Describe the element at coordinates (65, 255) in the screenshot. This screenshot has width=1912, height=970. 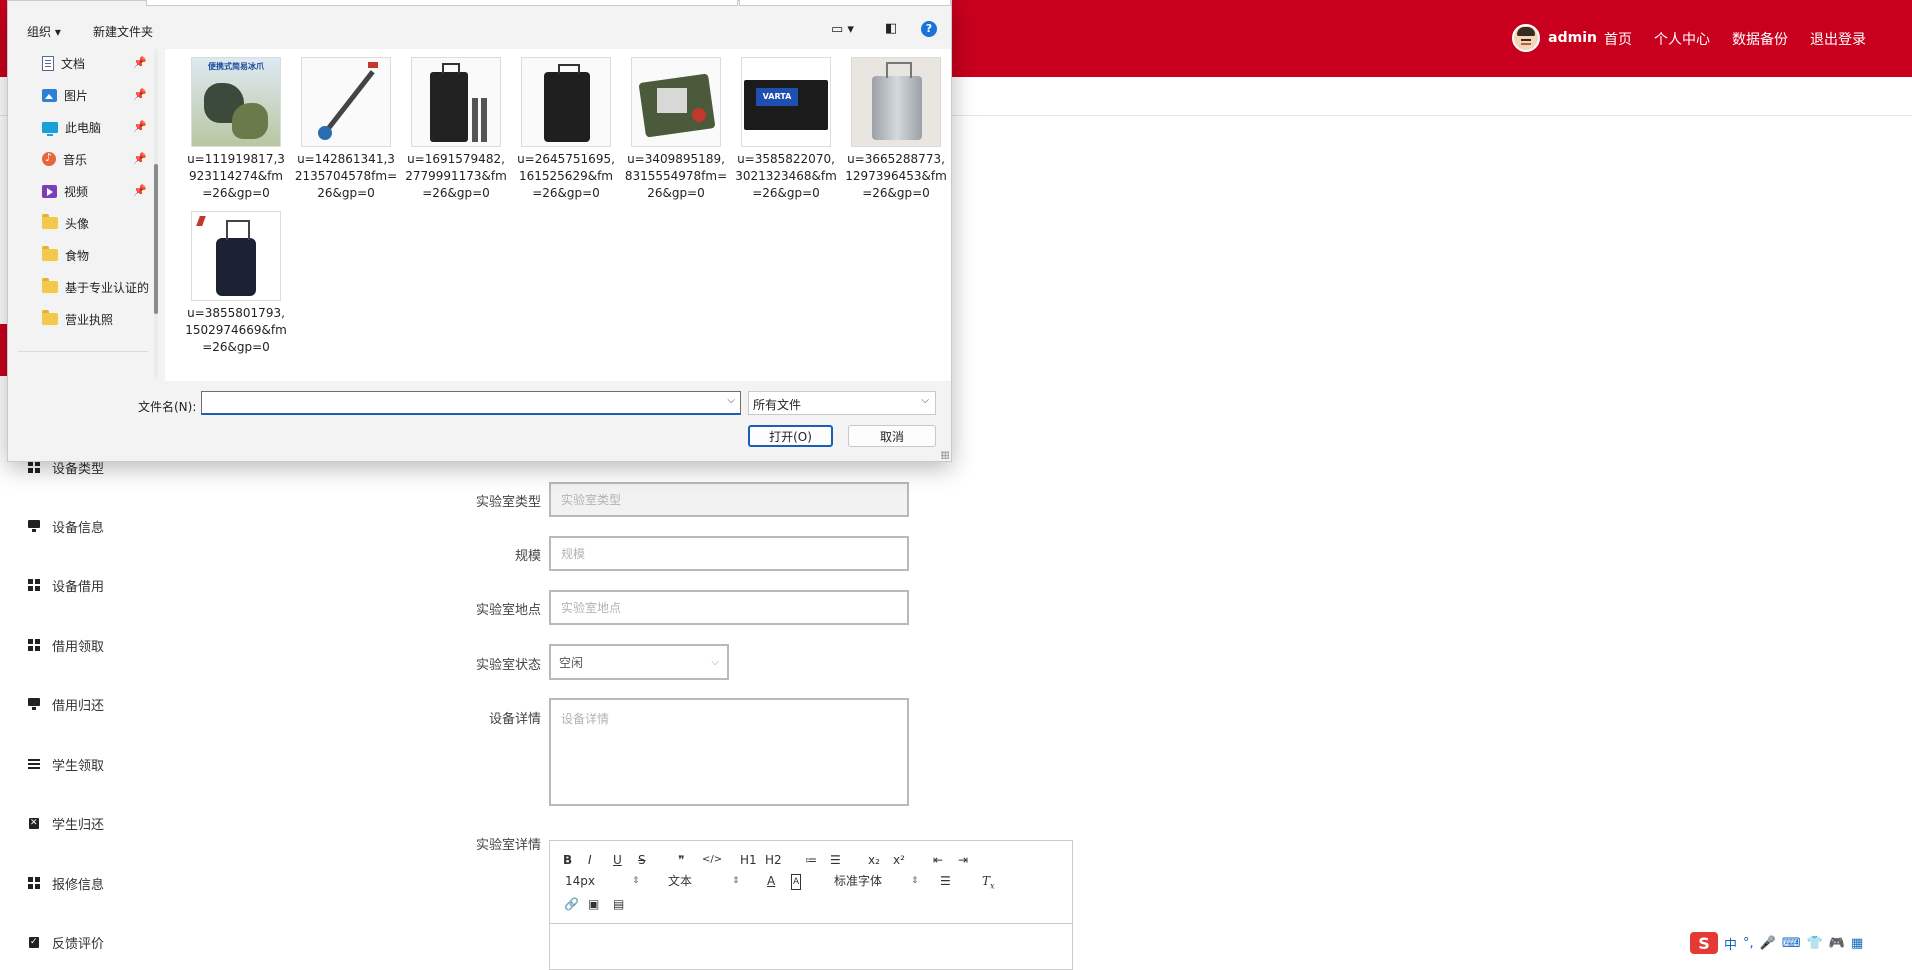
I see `nav-folder-food: 食物` at that location.